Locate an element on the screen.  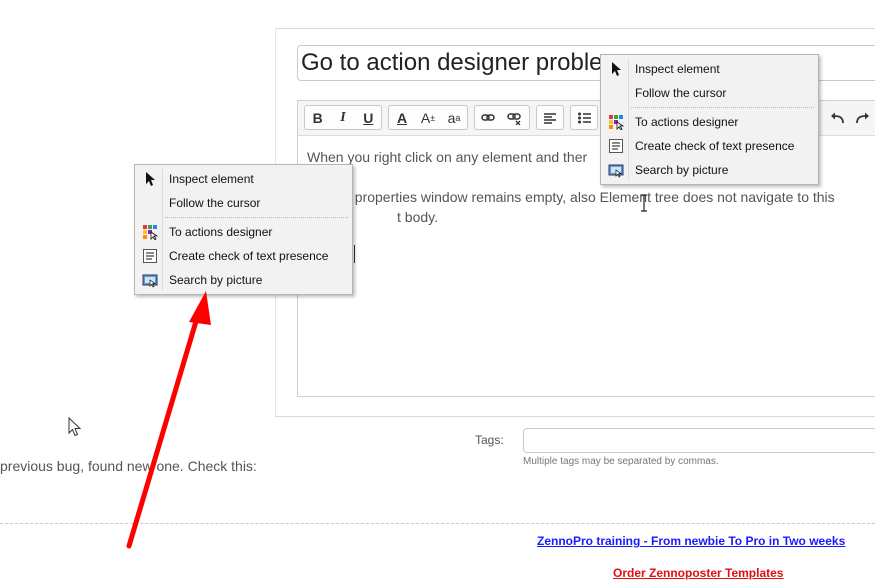
annotation-arrow is located at coordinates (168, 420).